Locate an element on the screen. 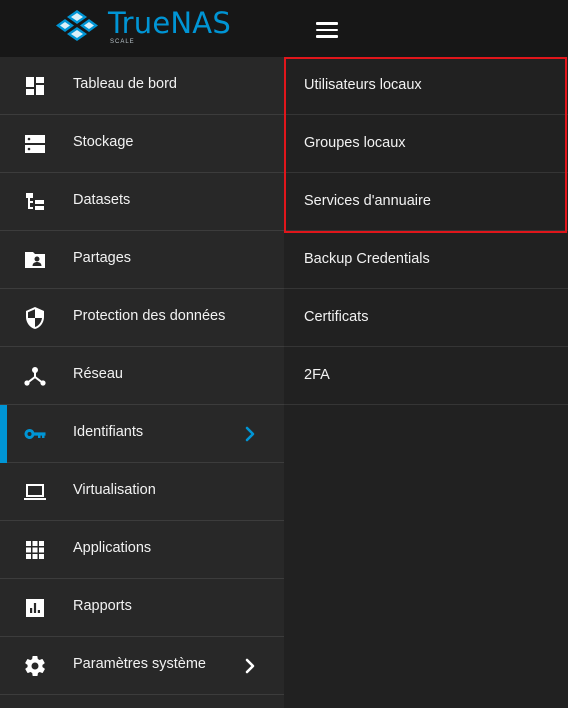 The height and width of the screenshot is (708, 568). submenu-item-label: Certificats is located at coordinates (336, 317).